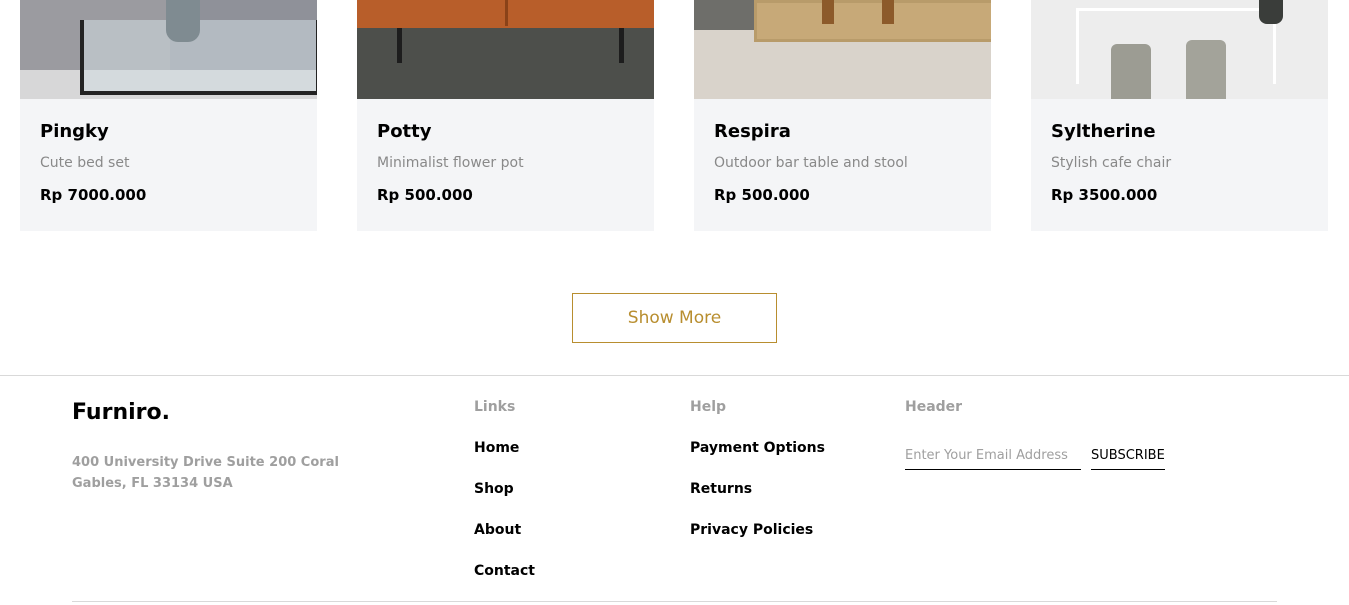 This screenshot has height=605, width=1349. Describe the element at coordinates (757, 448) in the screenshot. I see `footer-link-payment-options: Payment Options` at that location.